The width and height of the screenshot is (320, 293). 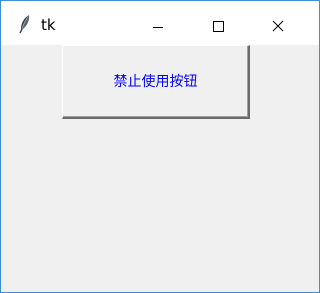 What do you see at coordinates (278, 26) in the screenshot?
I see `close-icon` at bounding box center [278, 26].